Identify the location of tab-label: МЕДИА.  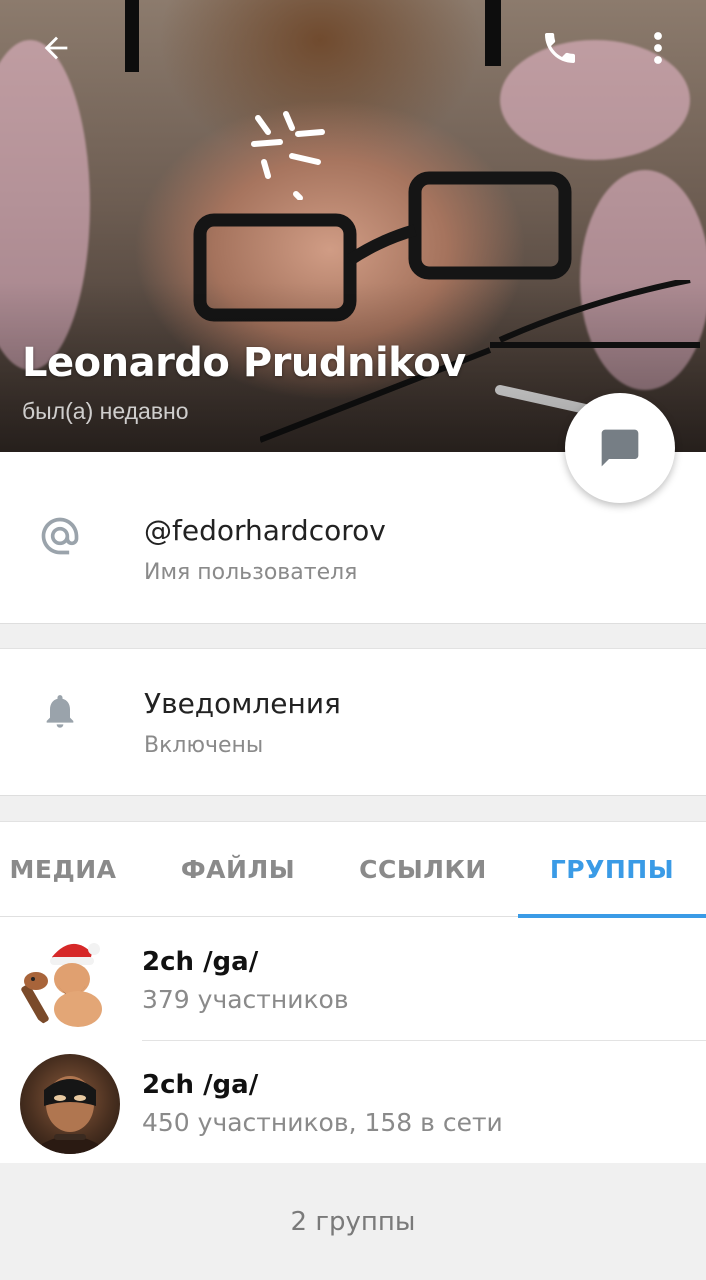
(63, 869).